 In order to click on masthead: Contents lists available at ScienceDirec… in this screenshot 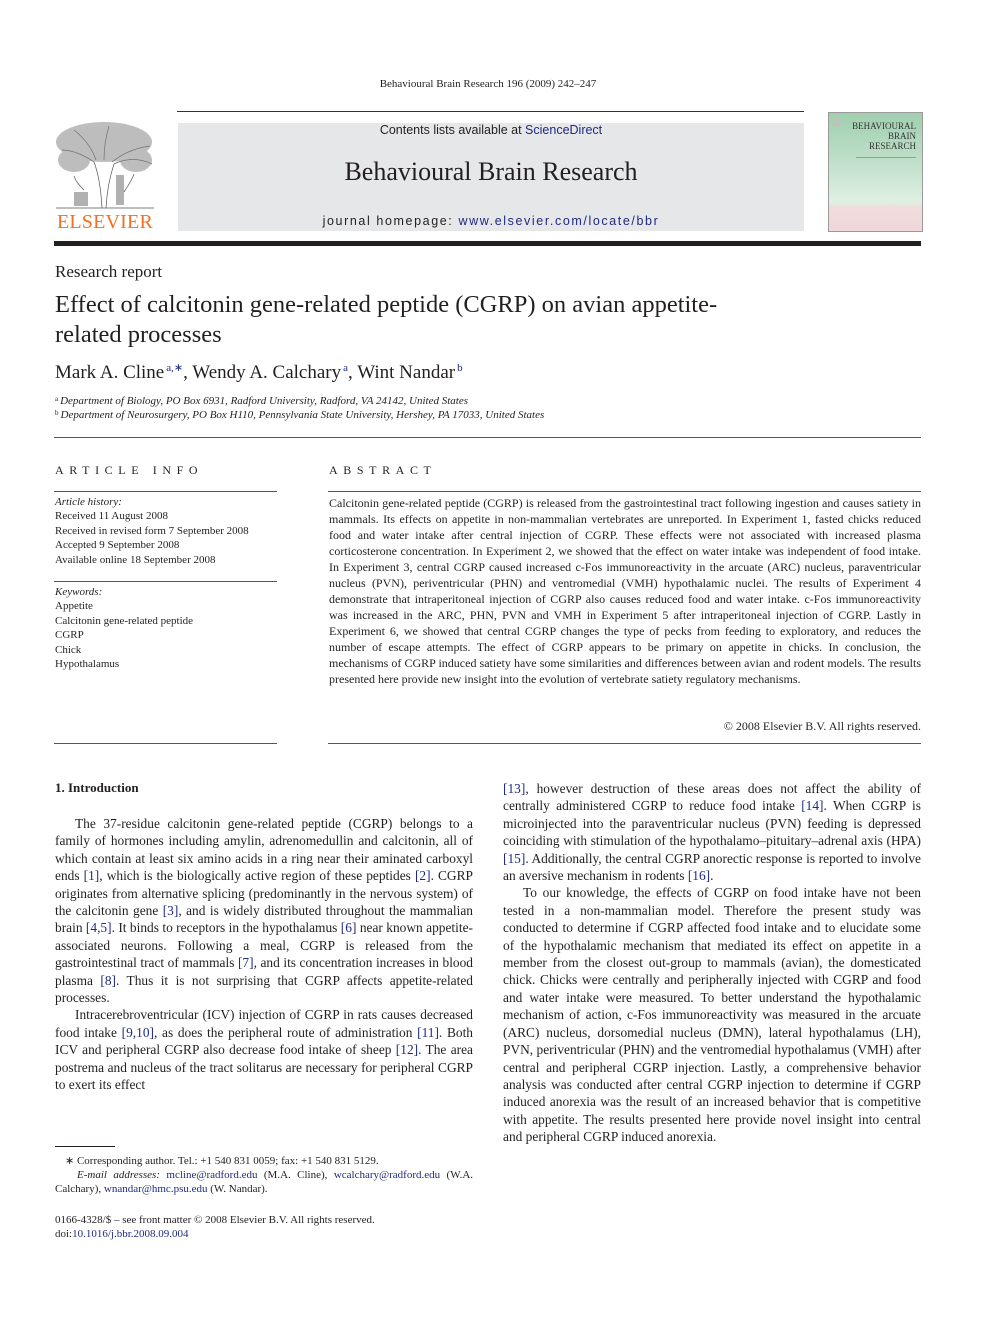, I will do `click(491, 177)`.